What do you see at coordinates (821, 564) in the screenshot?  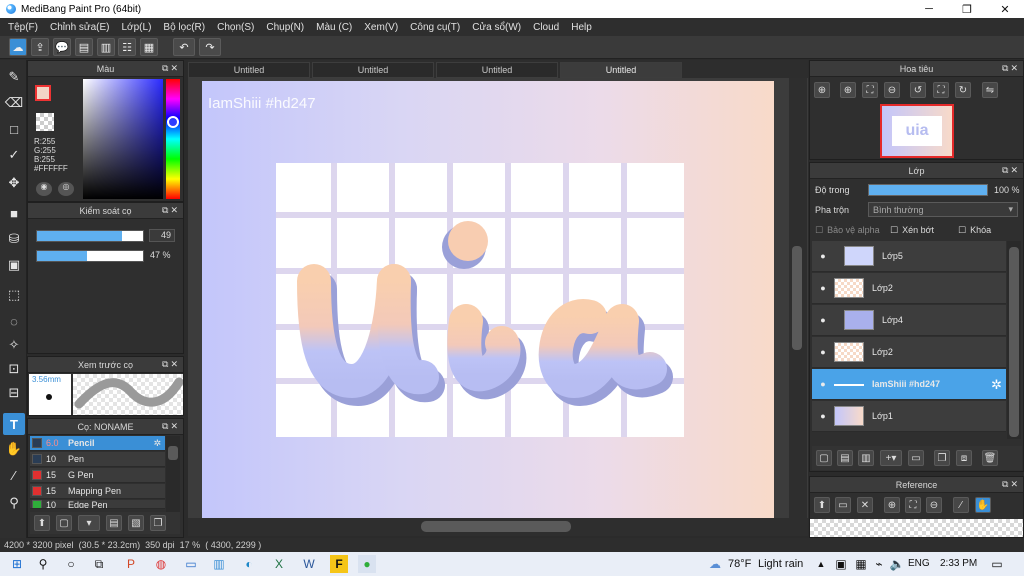 I see `tray-chevron-up-icon: ▲` at bounding box center [821, 564].